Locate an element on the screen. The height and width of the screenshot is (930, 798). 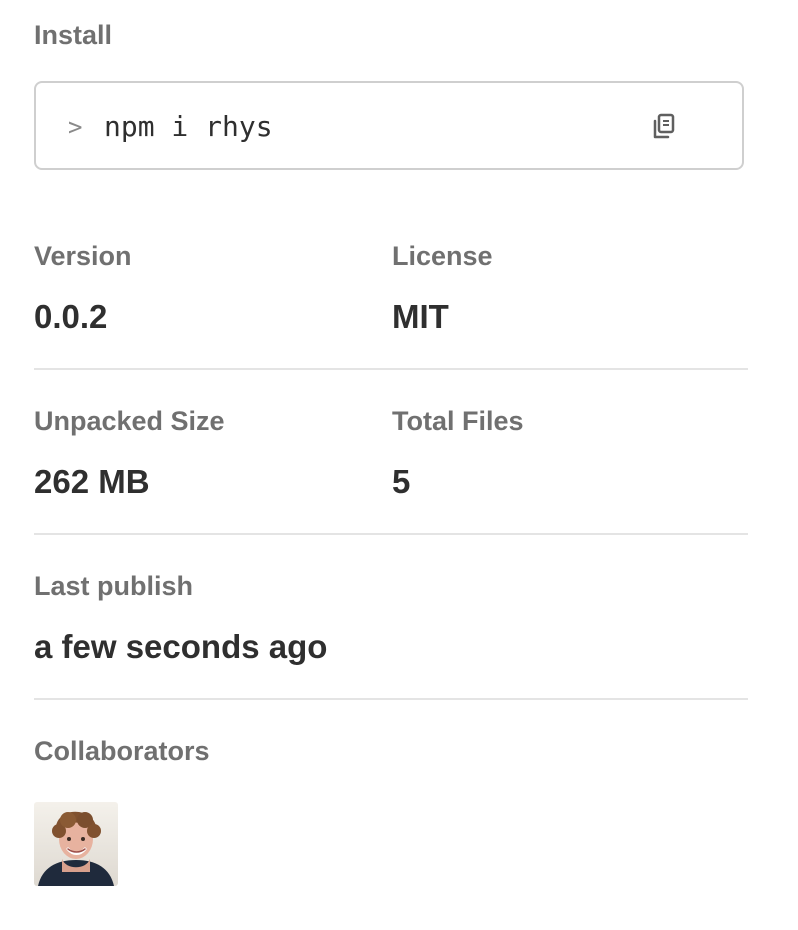
total-files-label: Total Files is located at coordinates (458, 421).